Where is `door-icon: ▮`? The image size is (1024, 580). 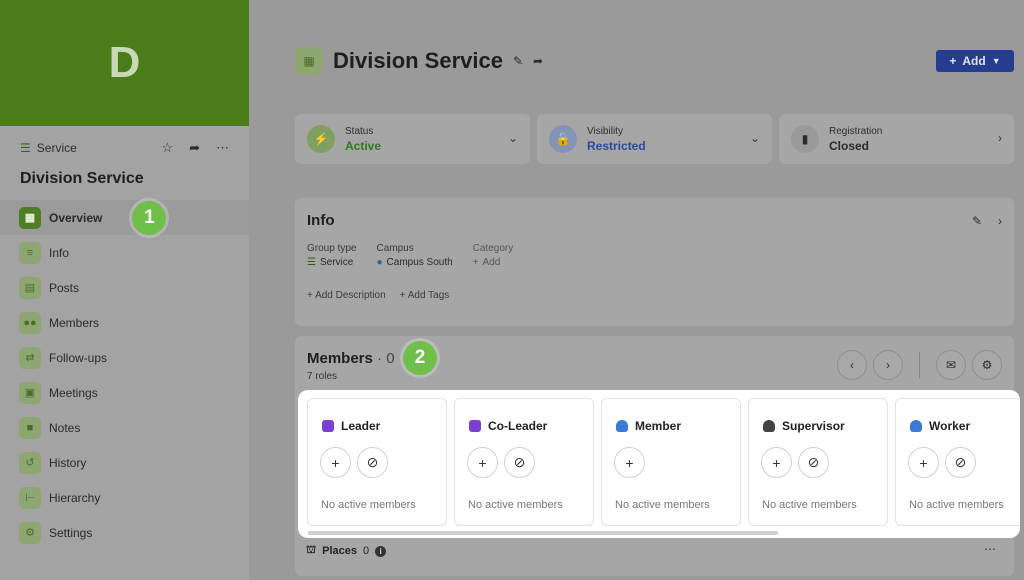 door-icon: ▮ is located at coordinates (805, 139).